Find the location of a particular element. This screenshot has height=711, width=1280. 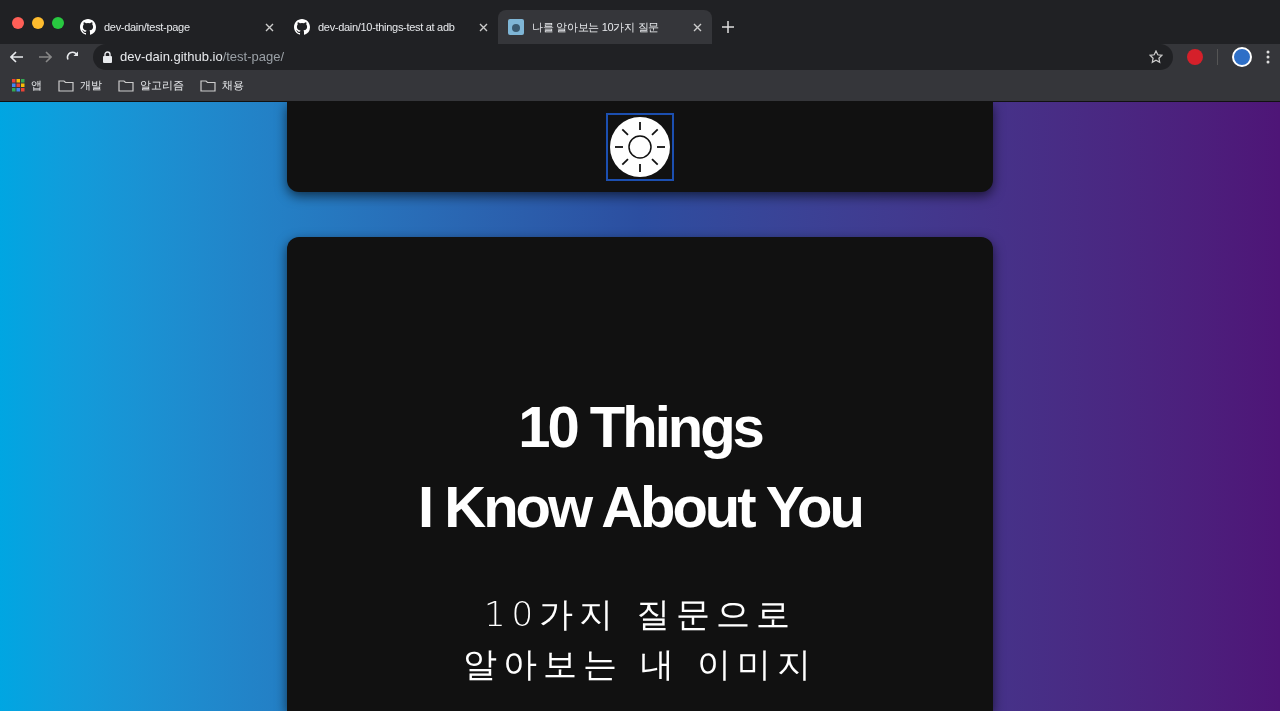

maximize-window-button is located at coordinates (58, 23).